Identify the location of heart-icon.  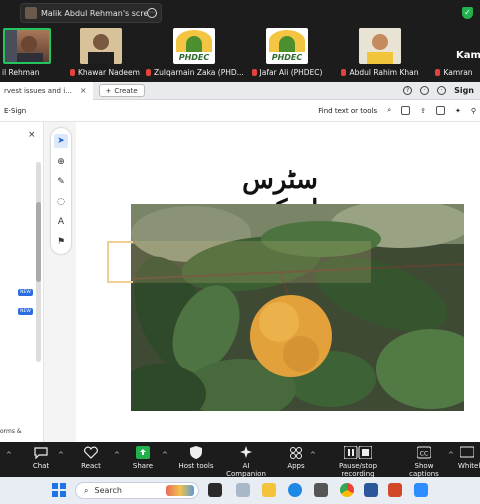
(91, 452).